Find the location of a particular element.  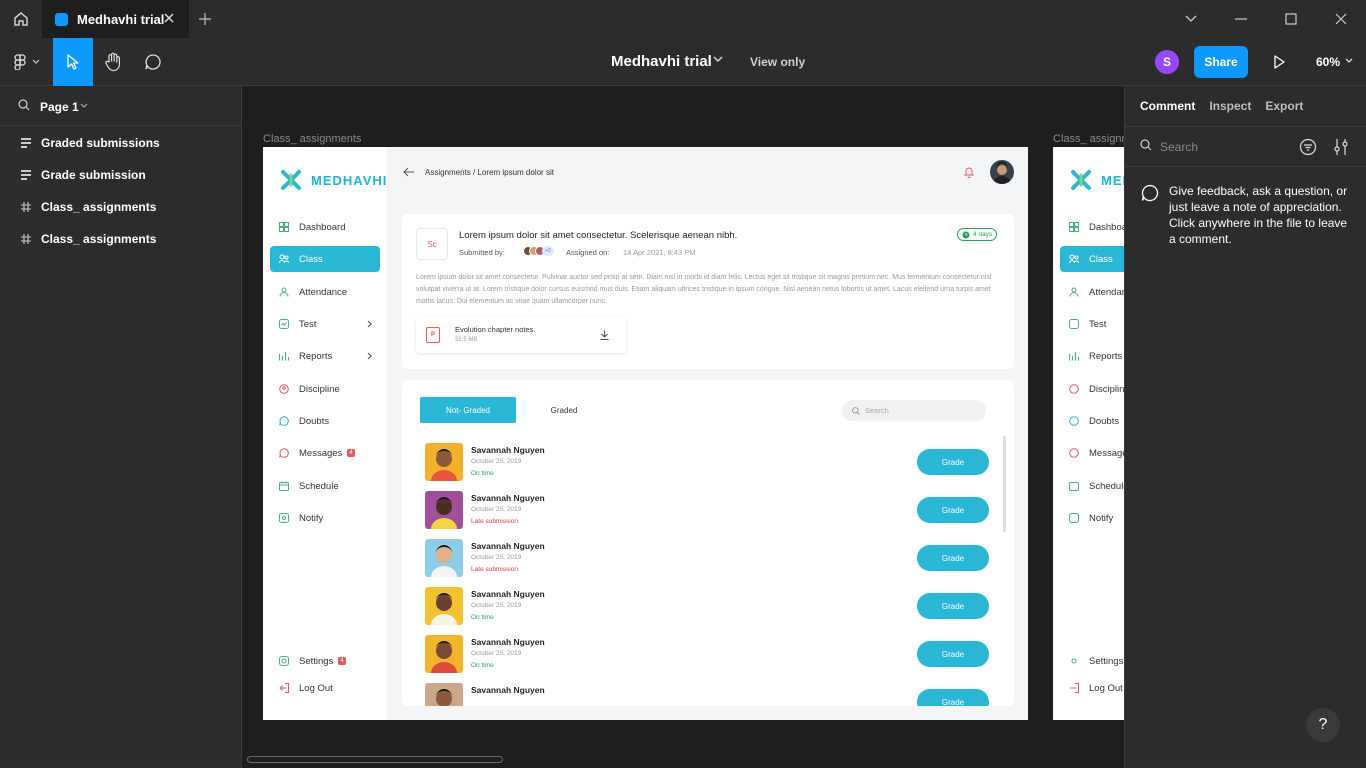

nav-settings: Settings is located at coordinates (1092, 661).